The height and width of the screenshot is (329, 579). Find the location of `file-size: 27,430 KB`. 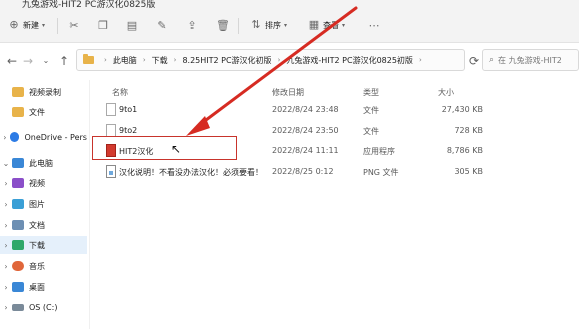

file-size: 27,430 KB is located at coordinates (462, 109).